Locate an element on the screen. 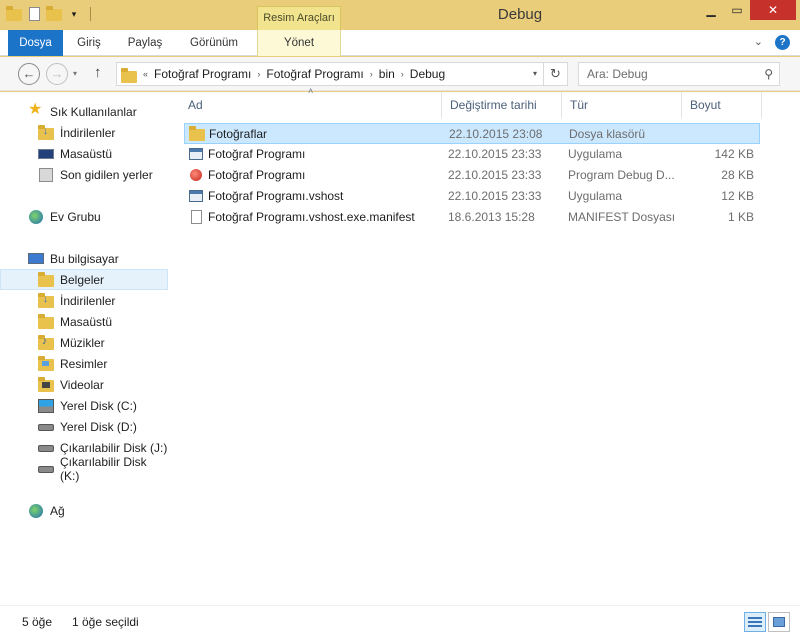 The height and width of the screenshot is (640, 800). nav-favorites: ★ Sık Kullanılanlar is located at coordinates (84, 111).